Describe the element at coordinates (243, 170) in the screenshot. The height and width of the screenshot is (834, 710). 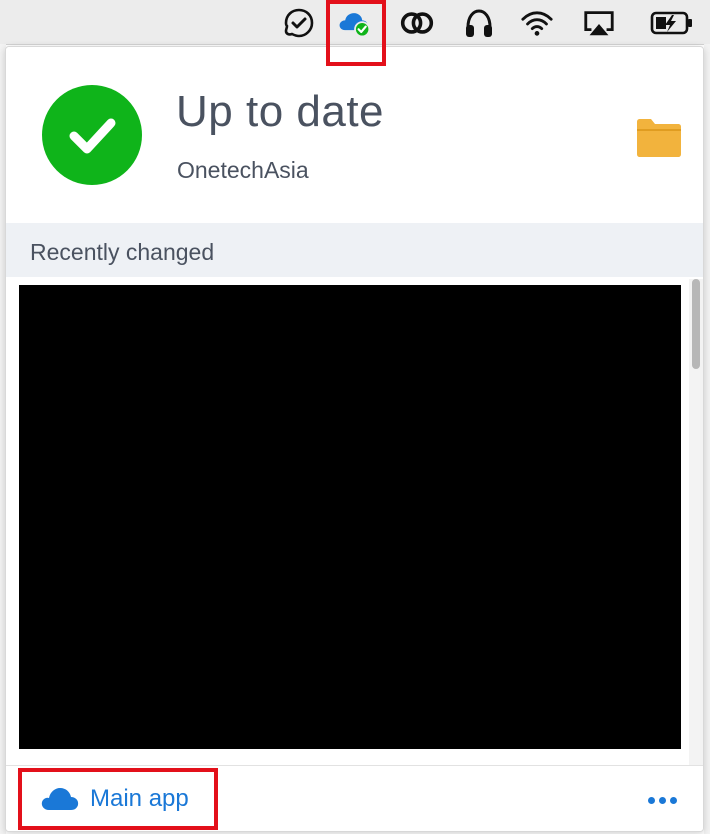
I see `account-name: OnetechAsia` at that location.